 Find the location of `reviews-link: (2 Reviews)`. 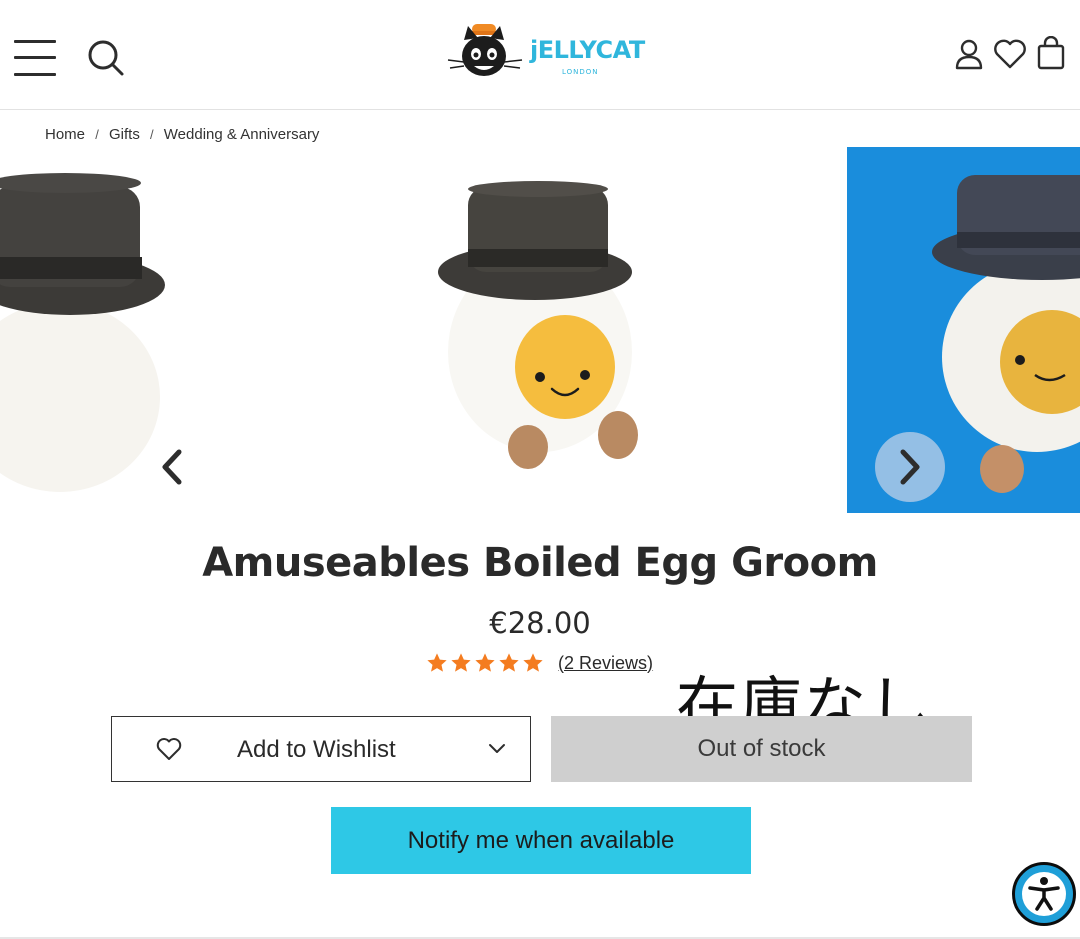

reviews-link: (2 Reviews) is located at coordinates (605, 663).